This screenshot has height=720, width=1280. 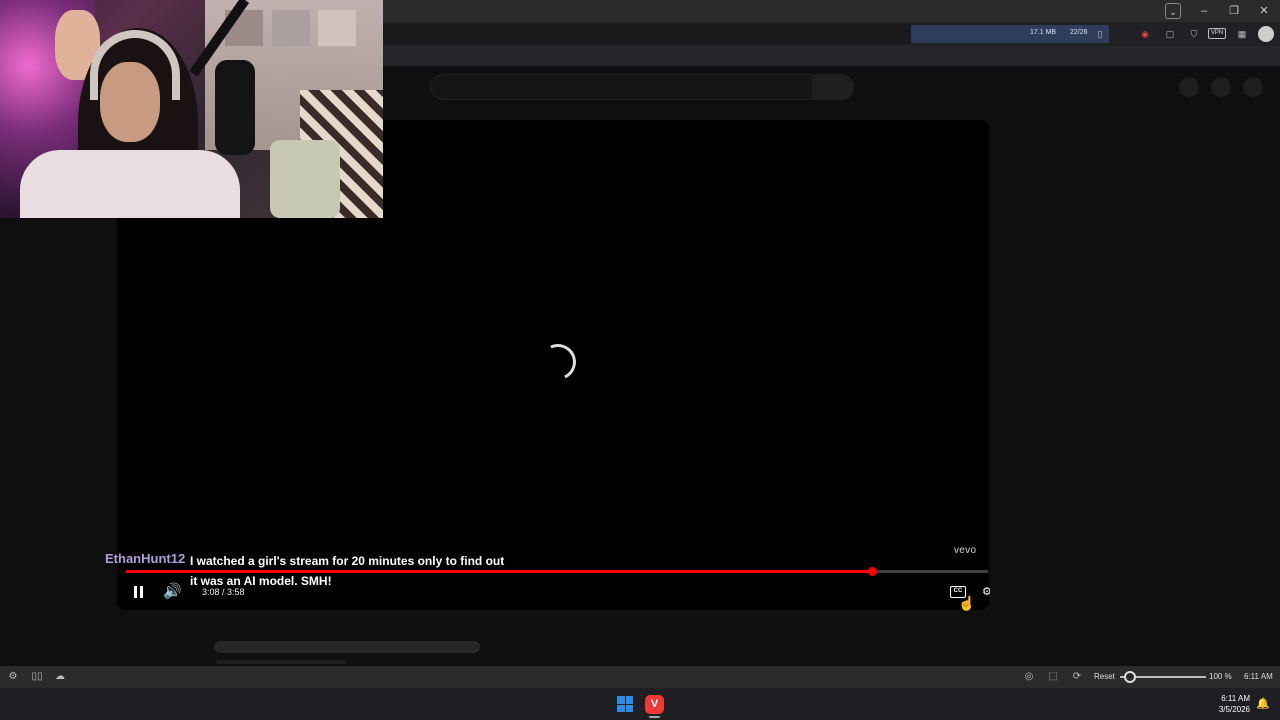 What do you see at coordinates (1217, 33) in the screenshot?
I see `vpn-icon: VPN` at bounding box center [1217, 33].